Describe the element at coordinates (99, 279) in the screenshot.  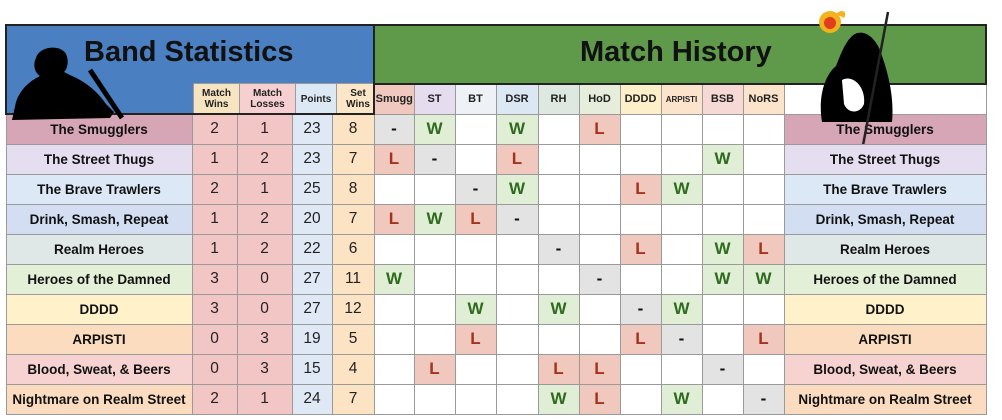
I see `band-name: Heroes of the Damned` at that location.